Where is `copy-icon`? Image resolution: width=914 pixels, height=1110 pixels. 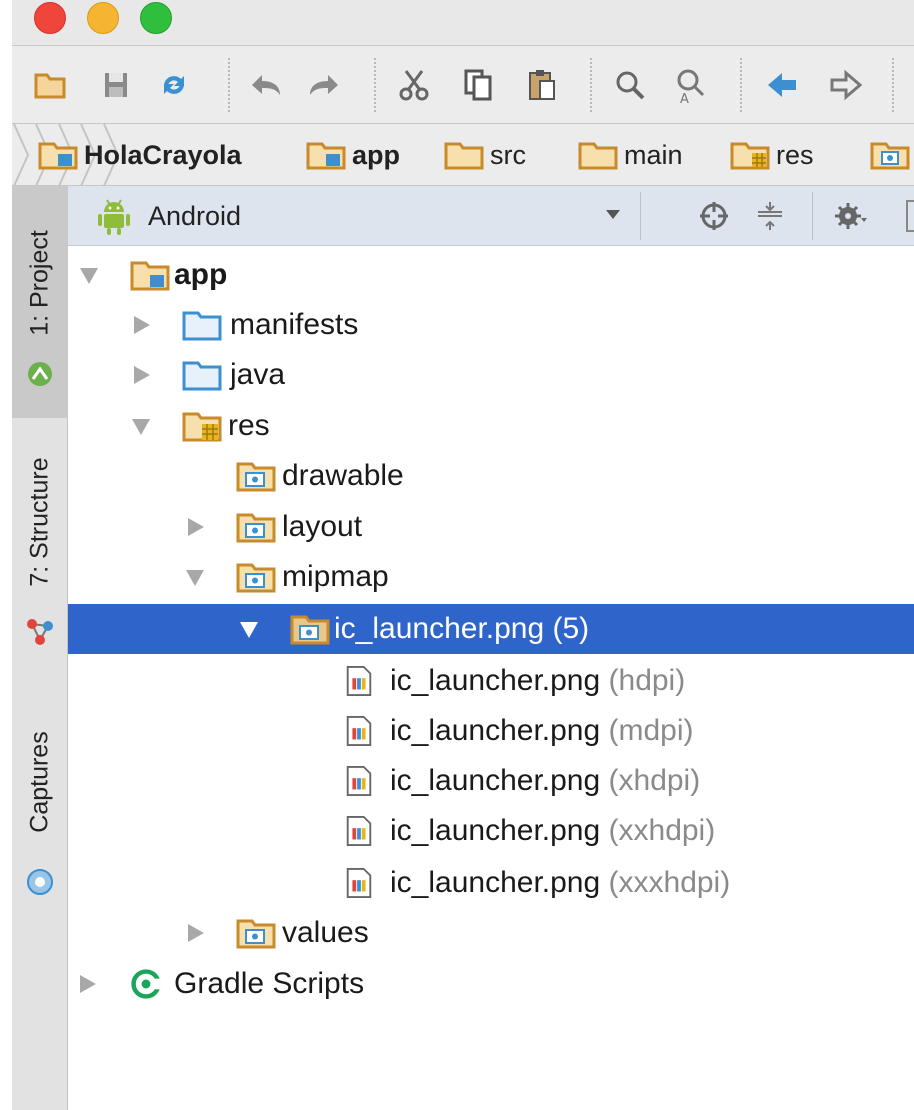
copy-icon is located at coordinates (478, 85).